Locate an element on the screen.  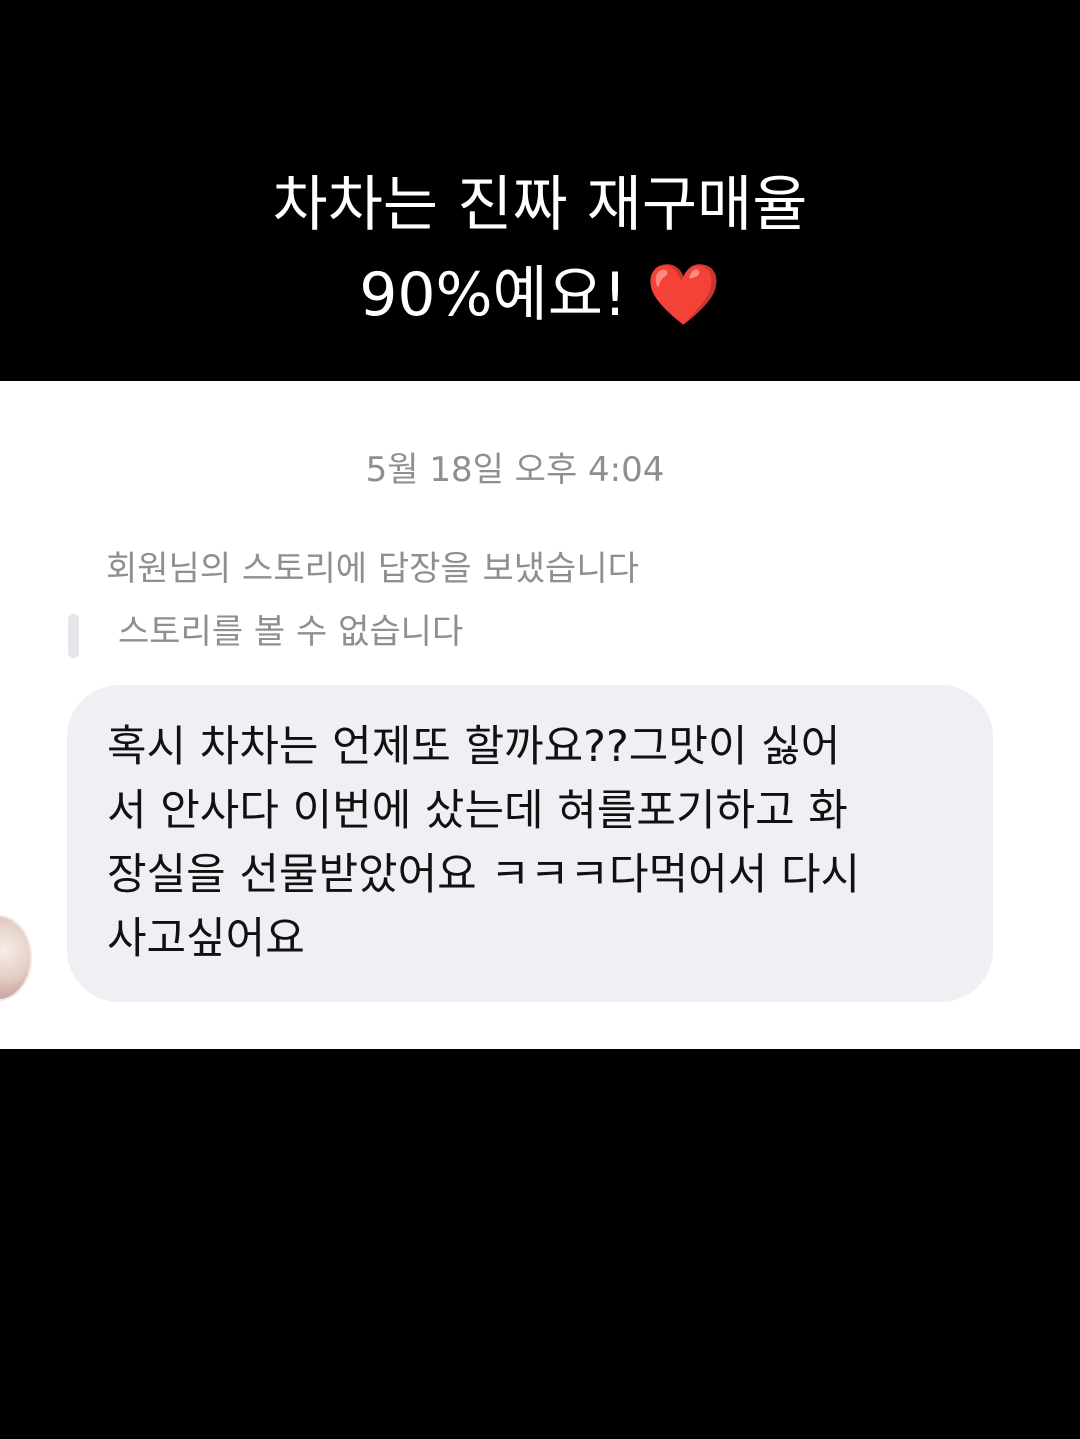
message-timestamp: 5월 18일 오후 4:04 is located at coordinates (515, 470).